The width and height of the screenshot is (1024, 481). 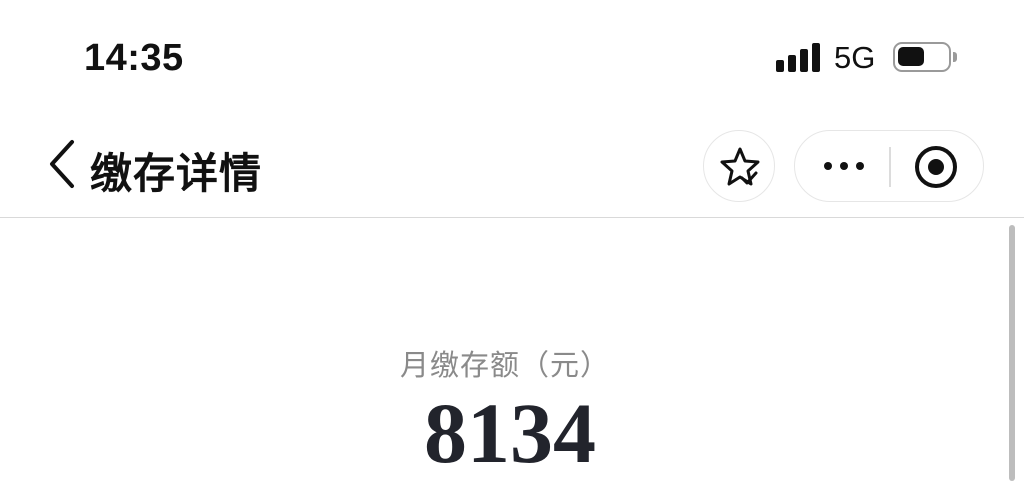 I want to click on close-button, so click(x=937, y=166).